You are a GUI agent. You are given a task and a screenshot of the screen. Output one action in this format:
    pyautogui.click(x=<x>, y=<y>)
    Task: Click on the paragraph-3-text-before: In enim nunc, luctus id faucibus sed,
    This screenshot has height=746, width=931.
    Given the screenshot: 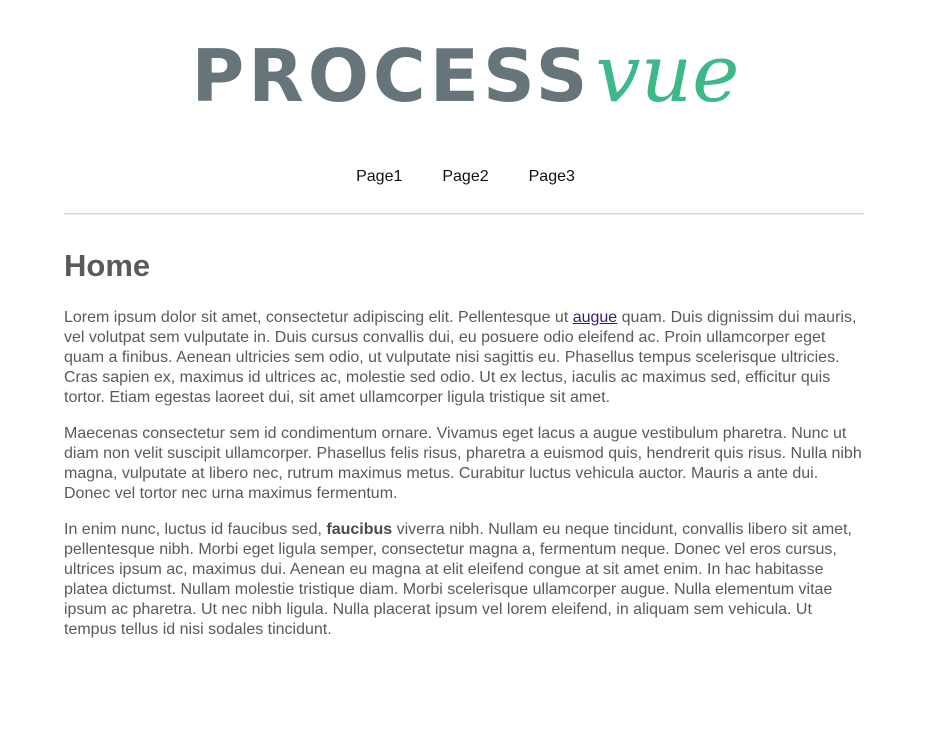 What is the action you would take?
    pyautogui.click(x=195, y=529)
    